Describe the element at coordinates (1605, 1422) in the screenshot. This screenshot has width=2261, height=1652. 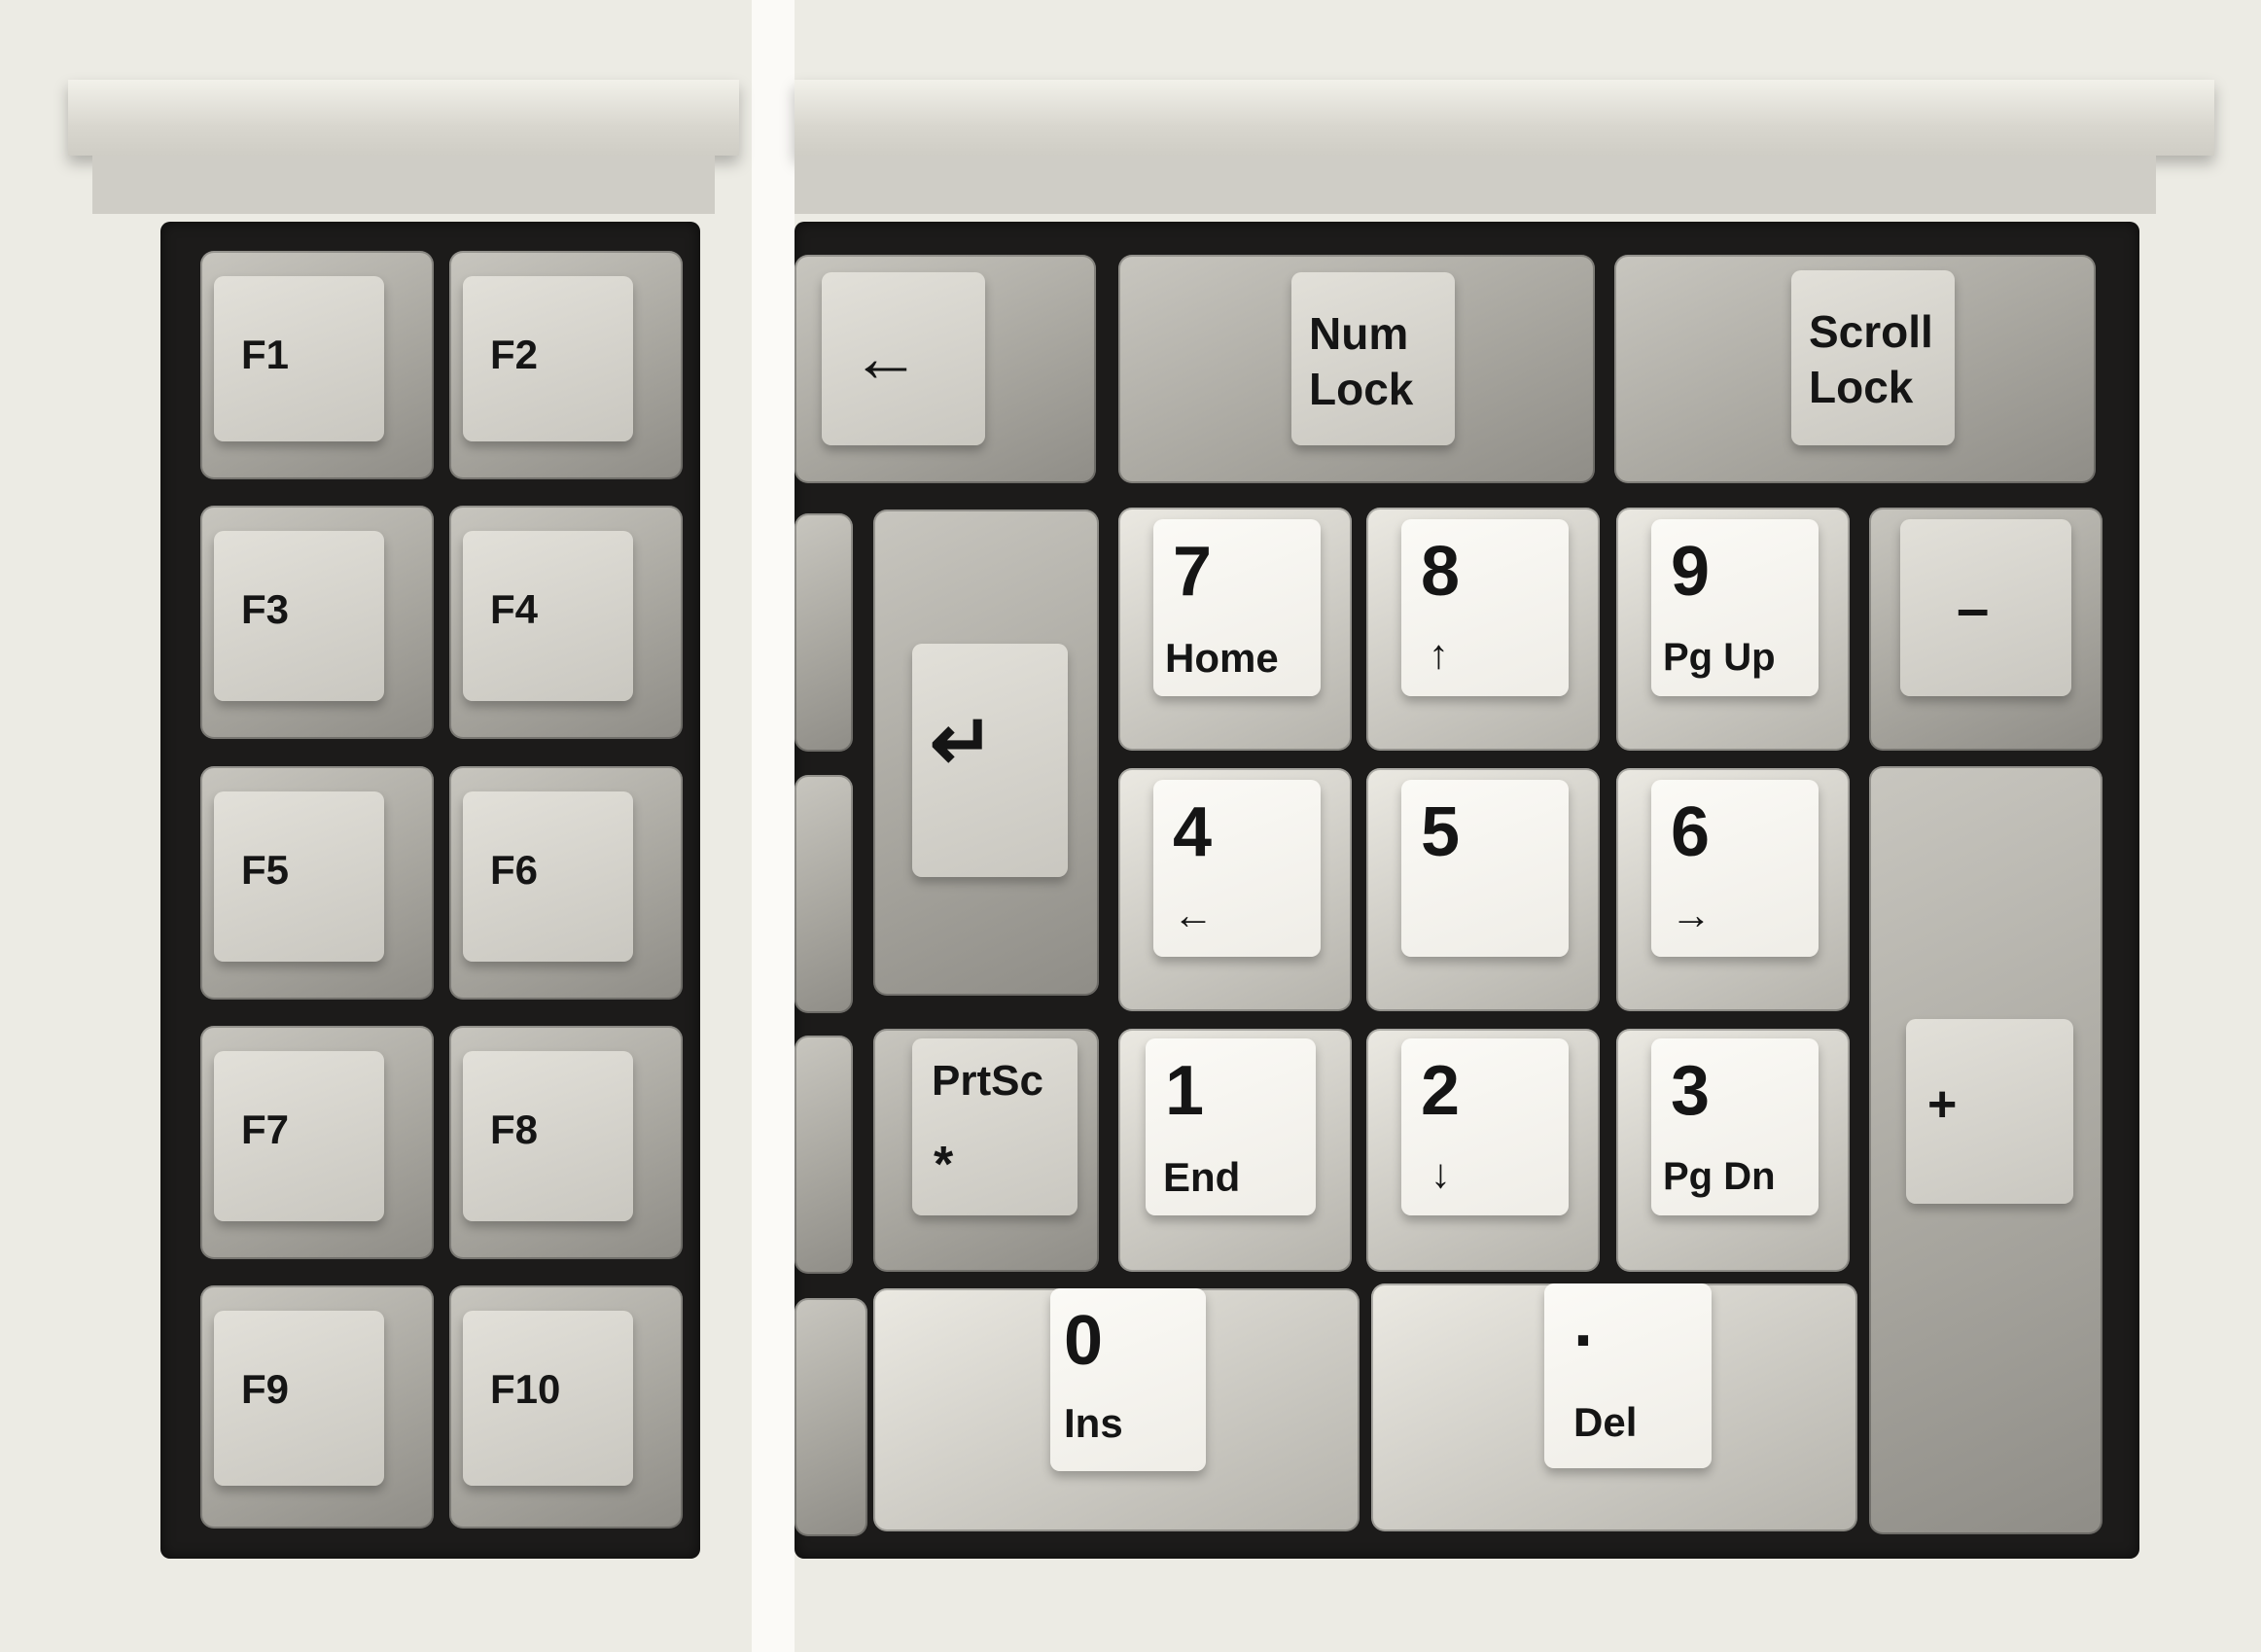
I see `key-decimal-sub-label: Del` at that location.